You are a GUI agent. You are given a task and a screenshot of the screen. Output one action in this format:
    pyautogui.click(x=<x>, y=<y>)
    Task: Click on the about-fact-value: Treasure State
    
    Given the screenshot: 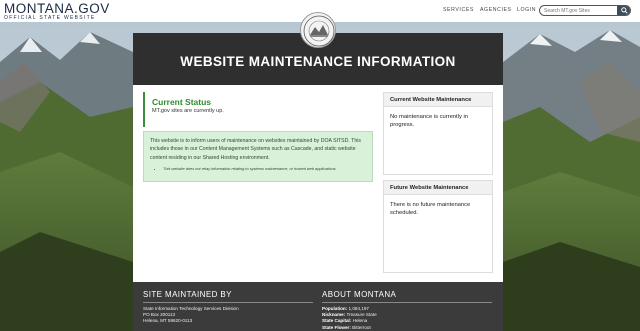 What is the action you would take?
    pyautogui.click(x=361, y=315)
    